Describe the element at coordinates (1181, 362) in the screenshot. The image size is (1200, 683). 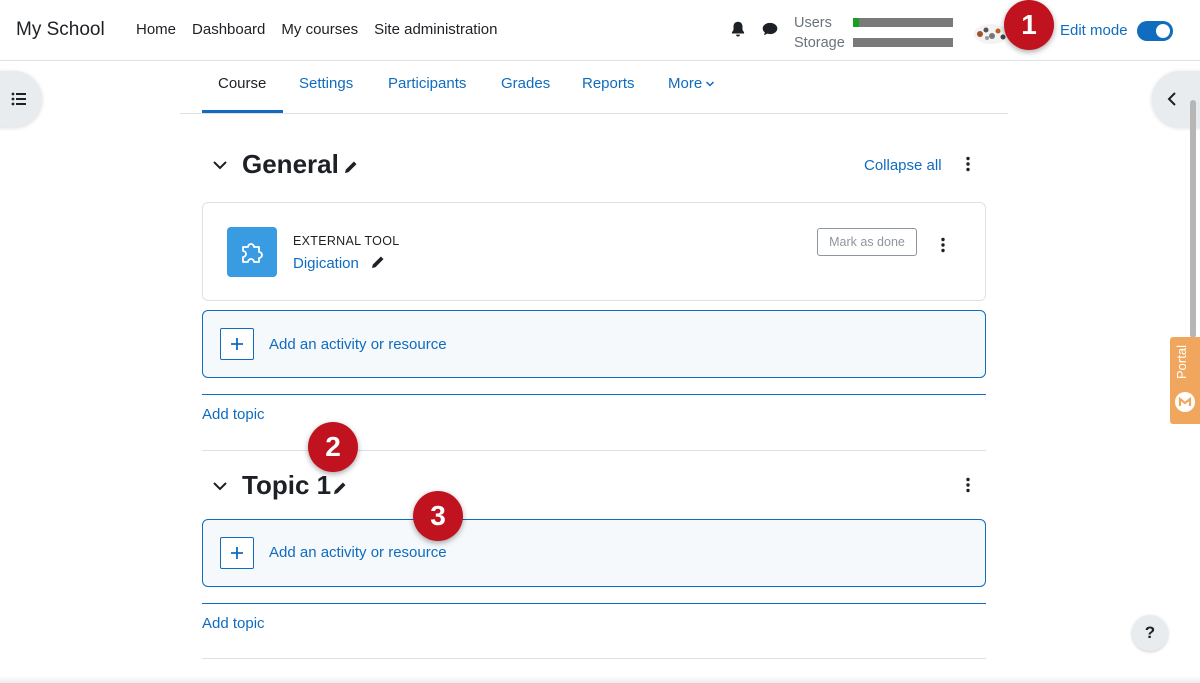
I see `portal-label: Portal` at that location.